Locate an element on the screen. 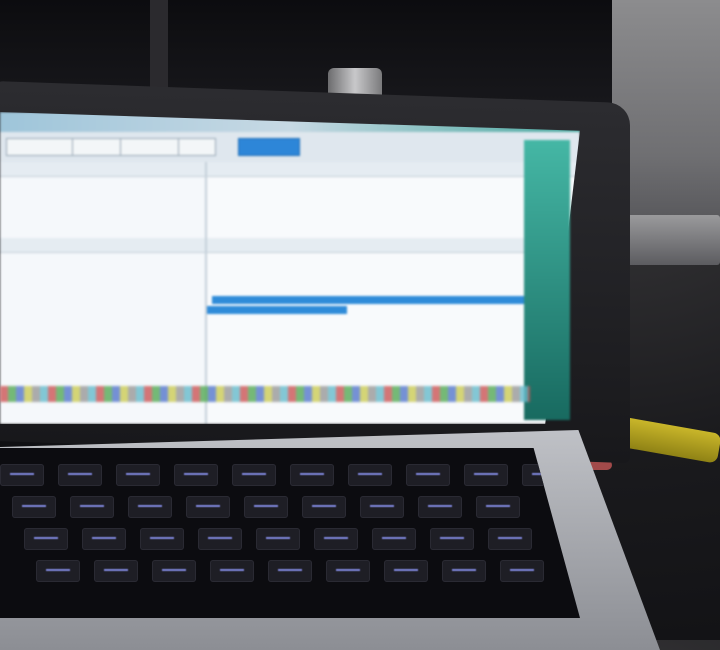 Image resolution: width=720 pixels, height=650 pixels. shelf-post is located at coordinates (159, 45).